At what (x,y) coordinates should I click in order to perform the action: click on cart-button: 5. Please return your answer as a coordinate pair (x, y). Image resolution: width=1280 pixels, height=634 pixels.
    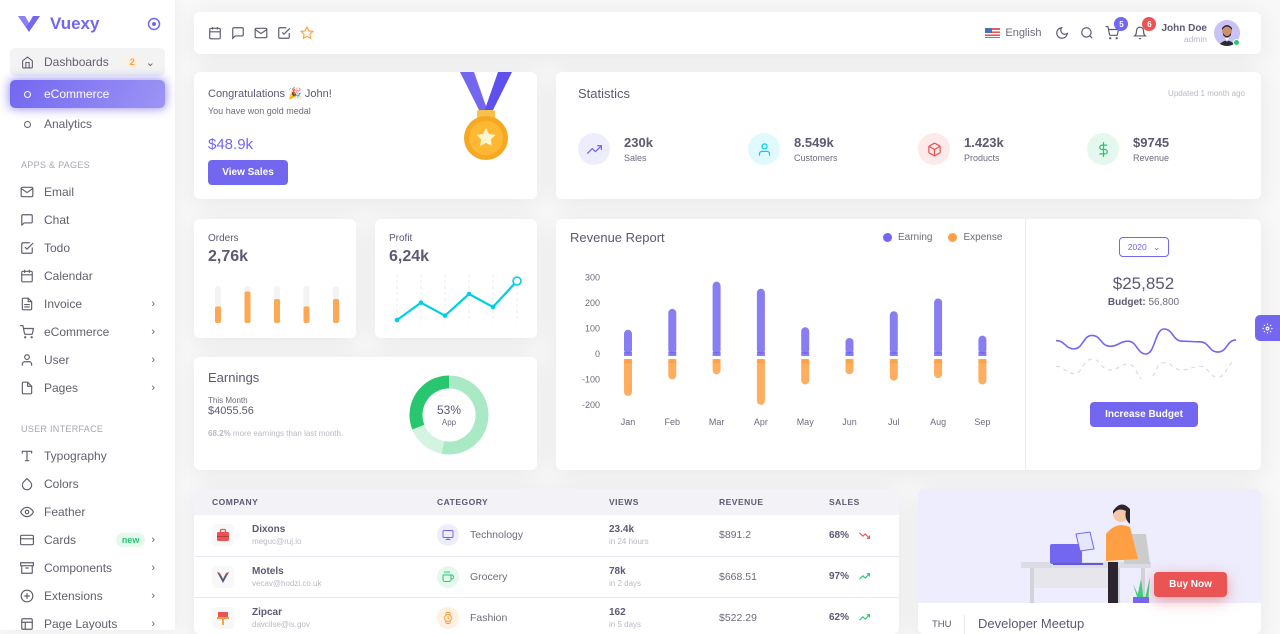
    Looking at the image, I should click on (1117, 28).